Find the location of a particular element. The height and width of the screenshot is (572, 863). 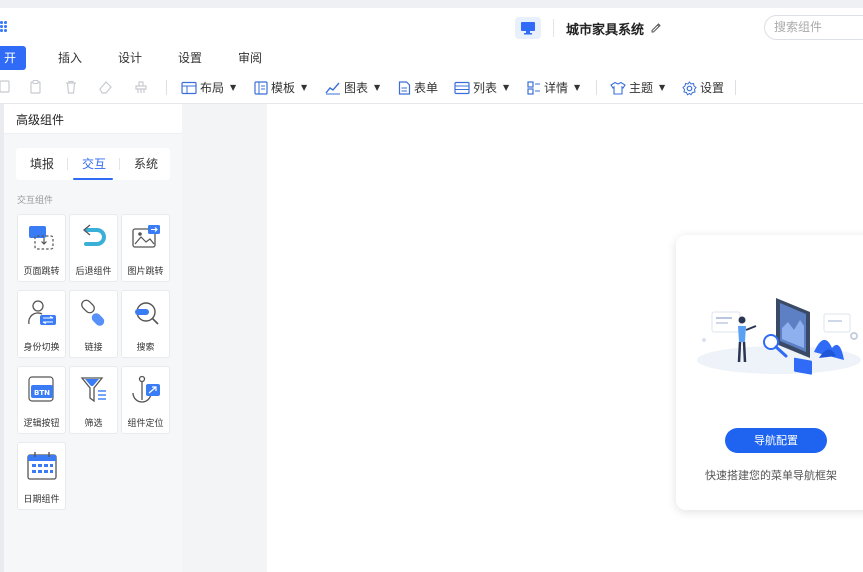

component-label: 筛选 is located at coordinates (93, 424).